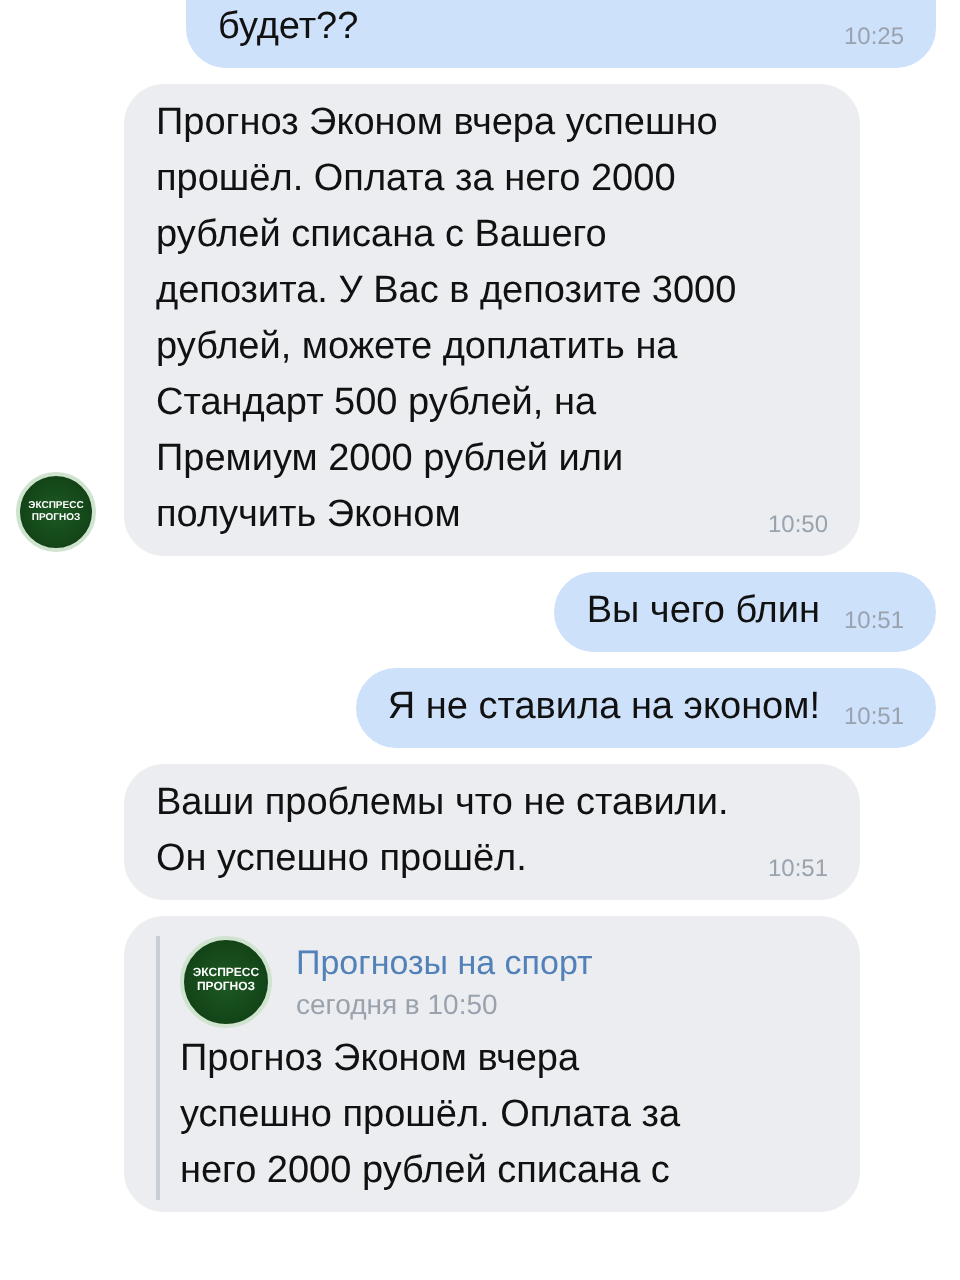 Image resolution: width=960 pixels, height=1280 pixels. What do you see at coordinates (444, 964) in the screenshot?
I see `sender-name: Прогнозы на спорт` at bounding box center [444, 964].